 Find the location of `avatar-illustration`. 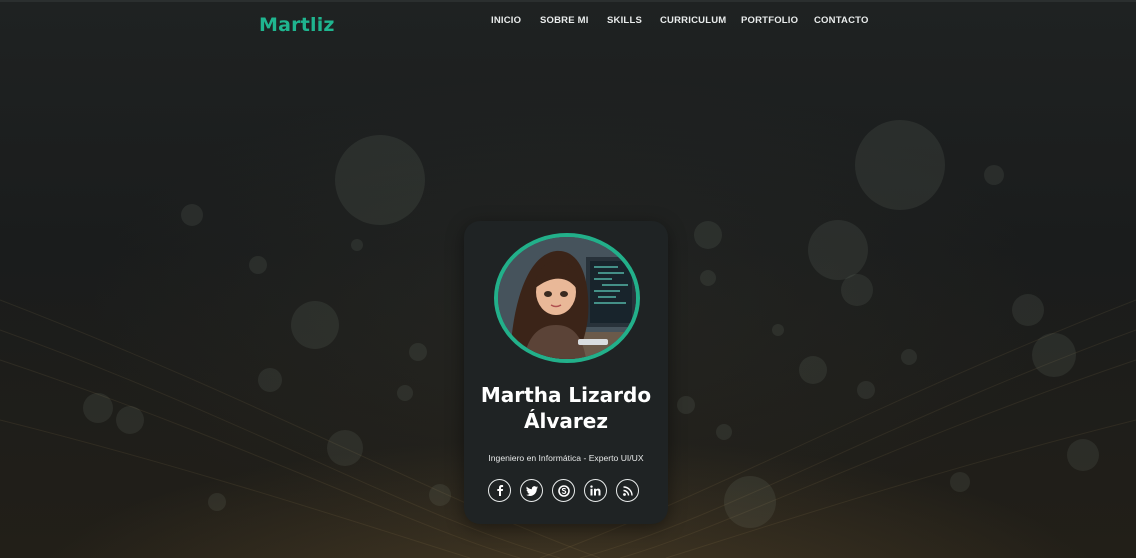

avatar-illustration is located at coordinates (567, 298).